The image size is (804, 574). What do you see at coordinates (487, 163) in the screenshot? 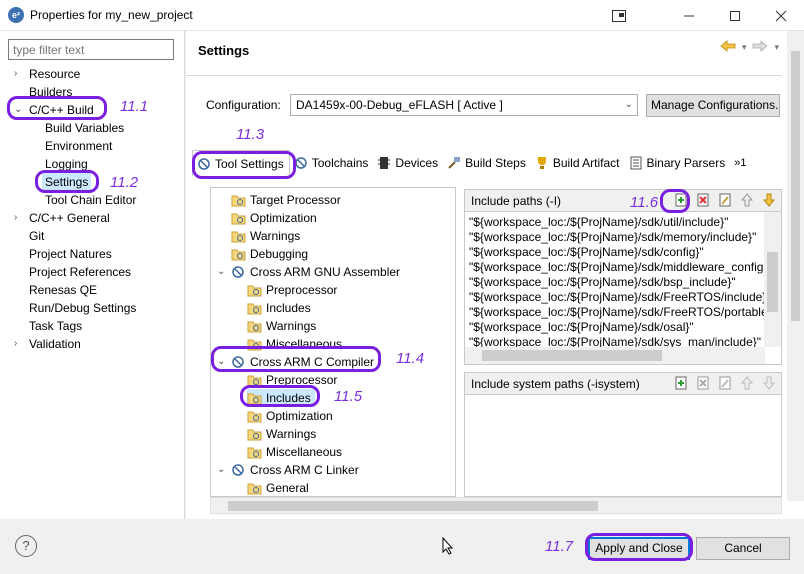
I see `tab-build-steps: Build Steps` at bounding box center [487, 163].